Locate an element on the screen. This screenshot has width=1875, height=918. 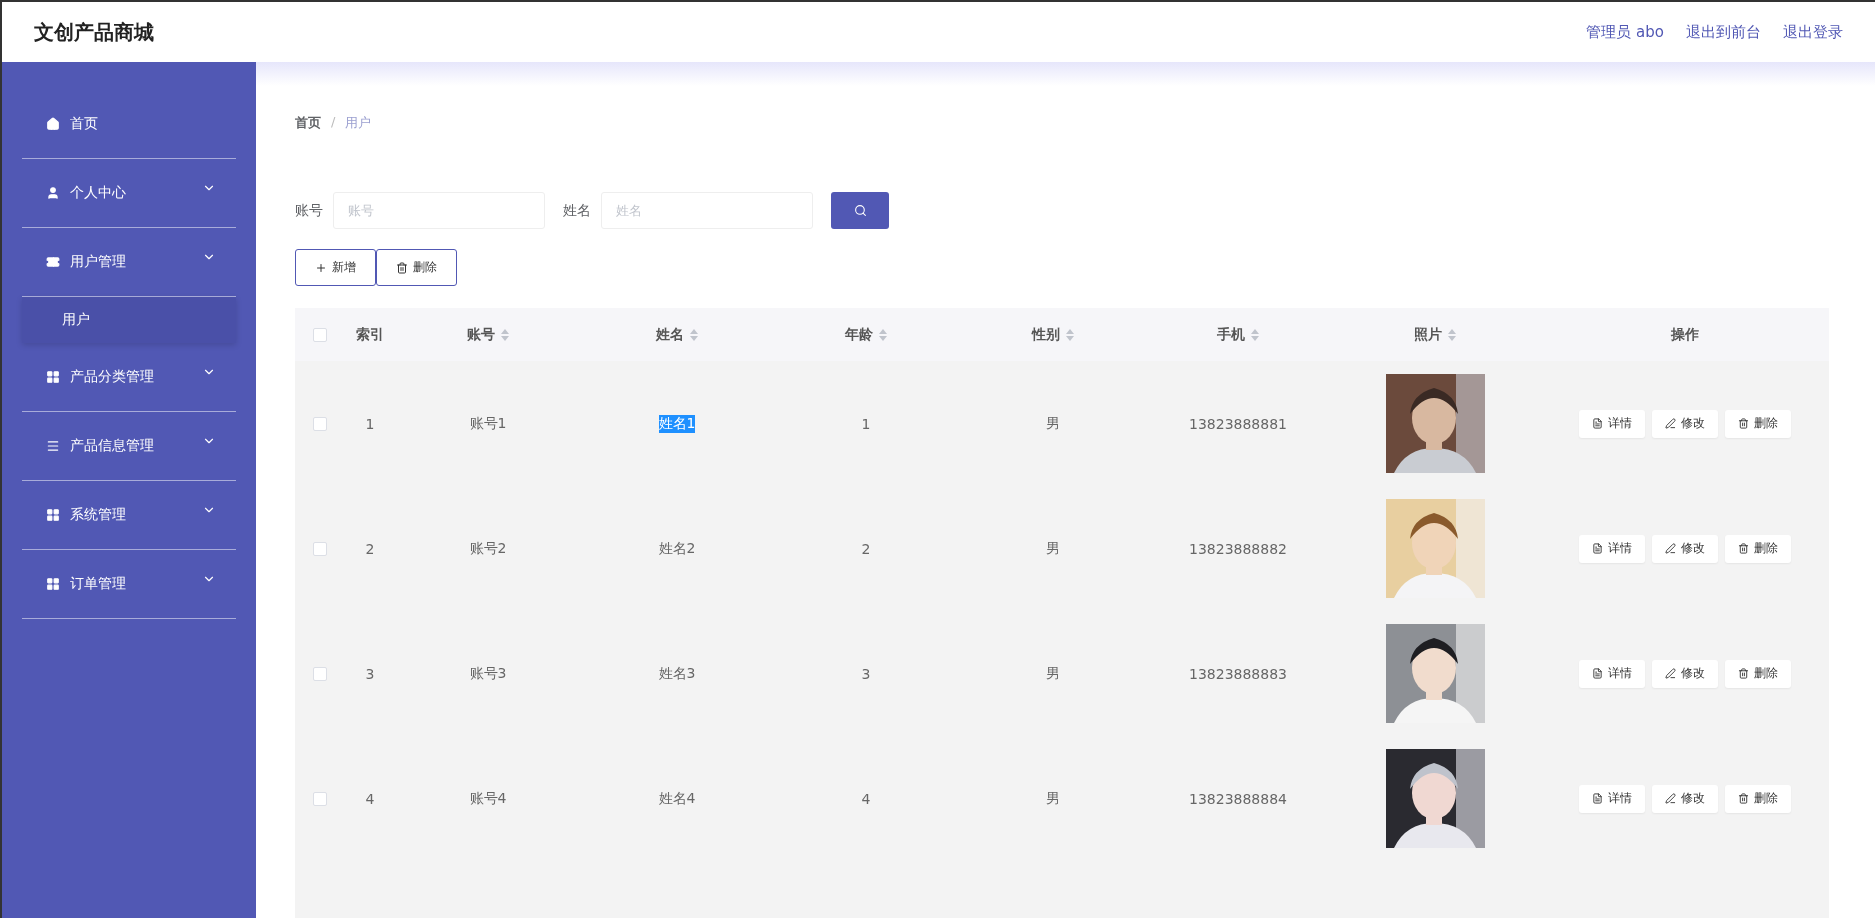
search-field: 账号 is located at coordinates (439, 210).